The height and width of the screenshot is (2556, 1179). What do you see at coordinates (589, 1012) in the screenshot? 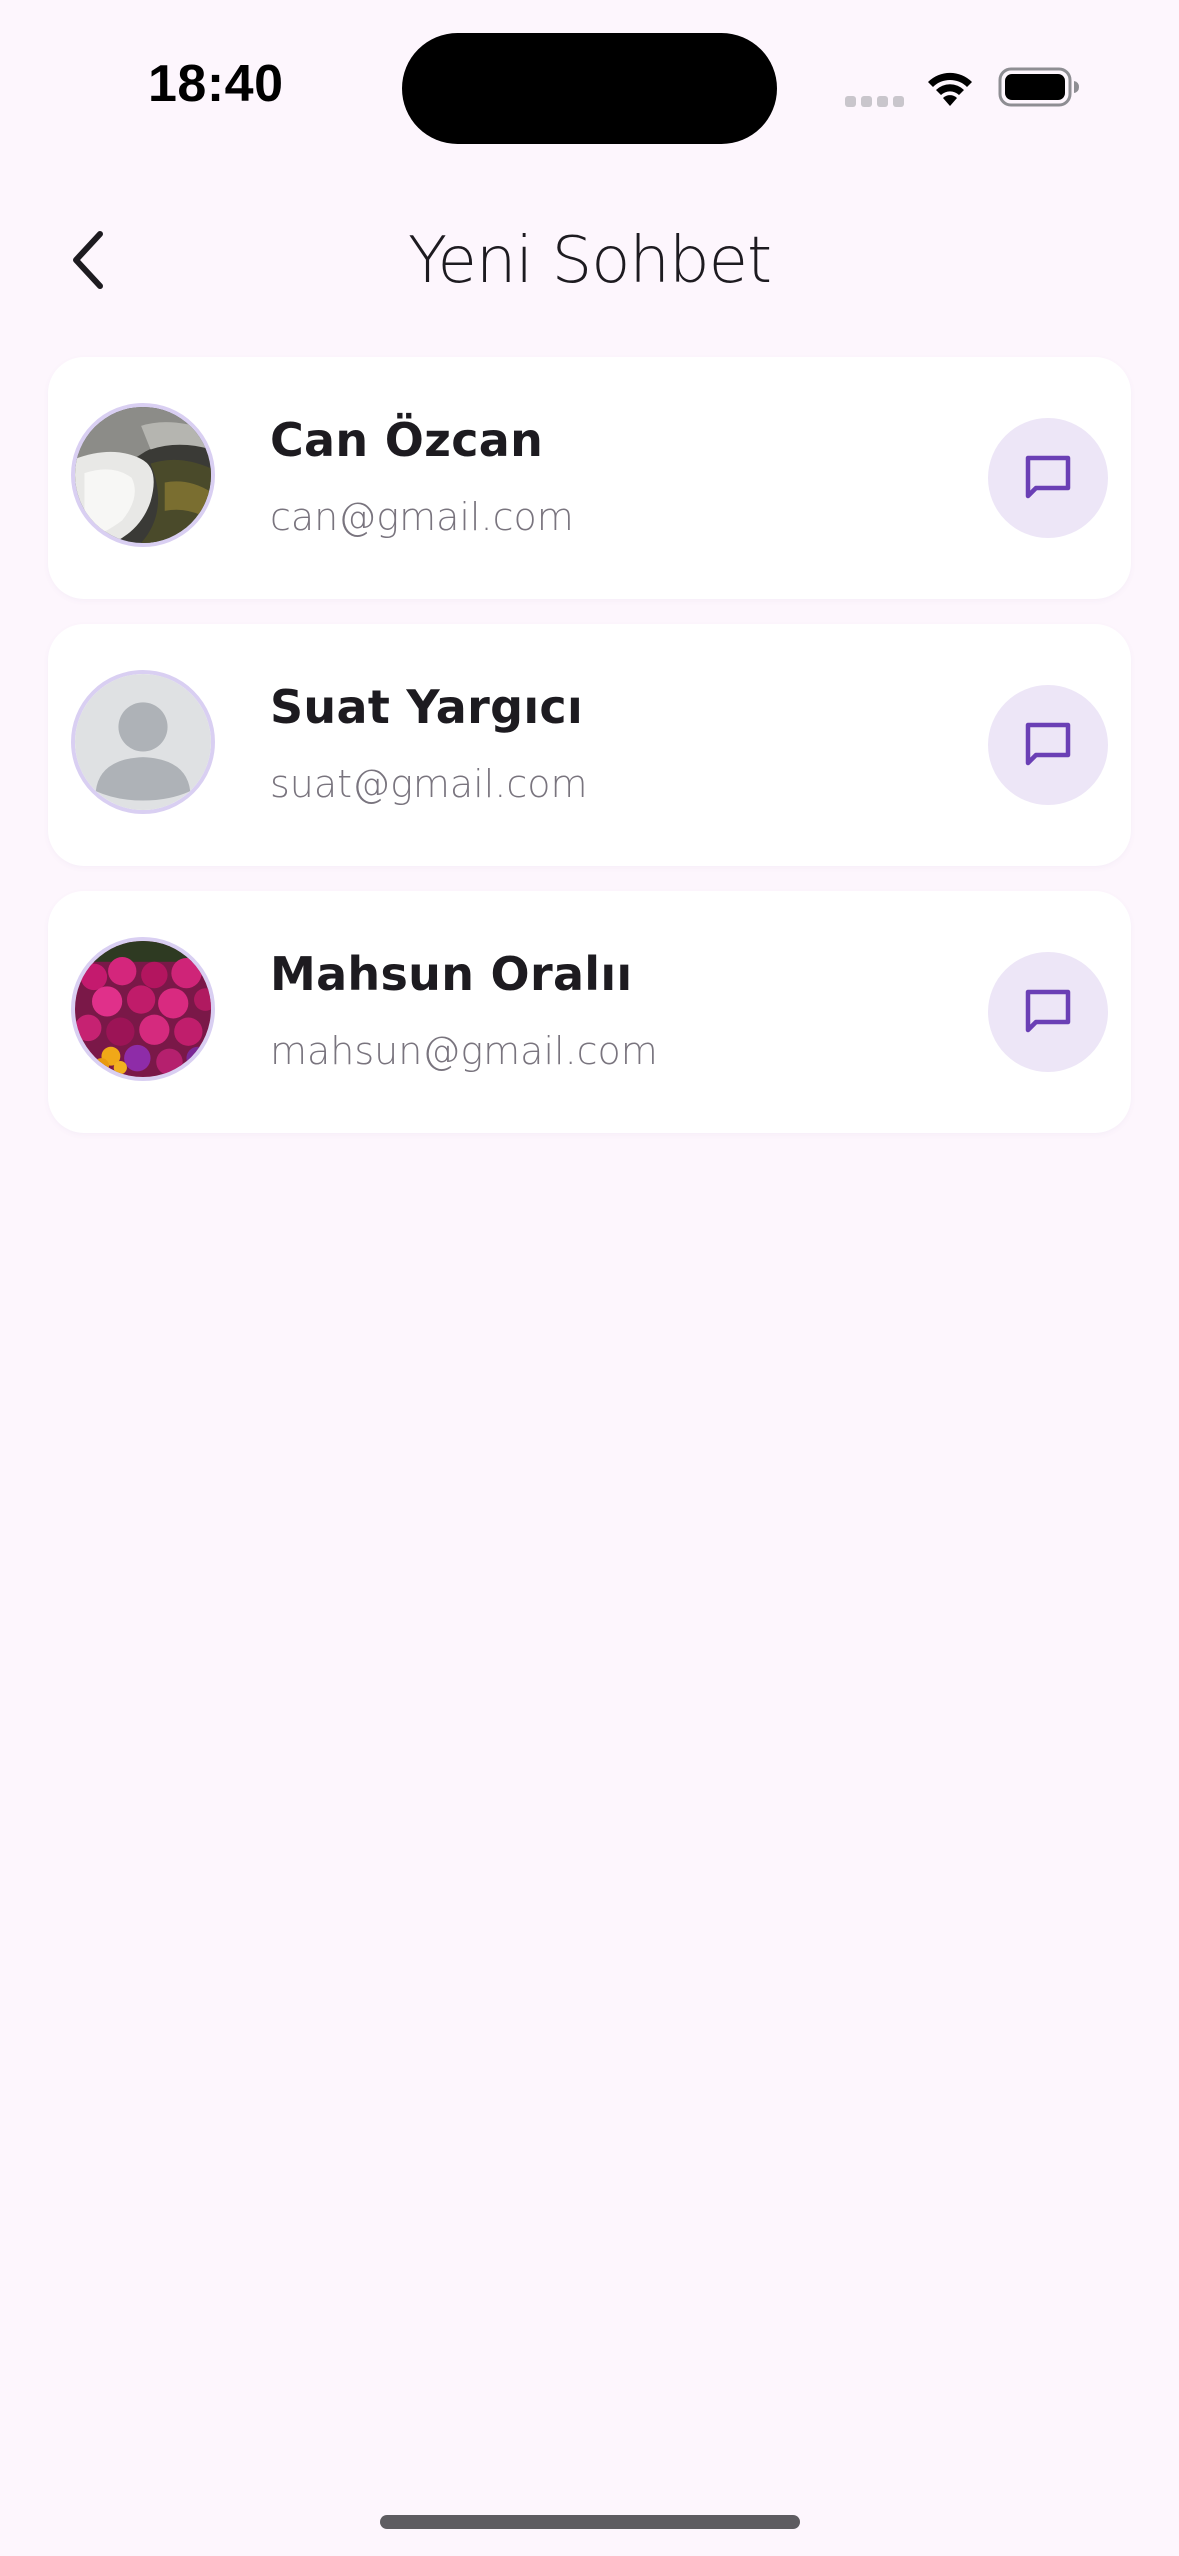
I see `contact-list-item: Mahsun Oralıı mahsun@gmail.com` at bounding box center [589, 1012].